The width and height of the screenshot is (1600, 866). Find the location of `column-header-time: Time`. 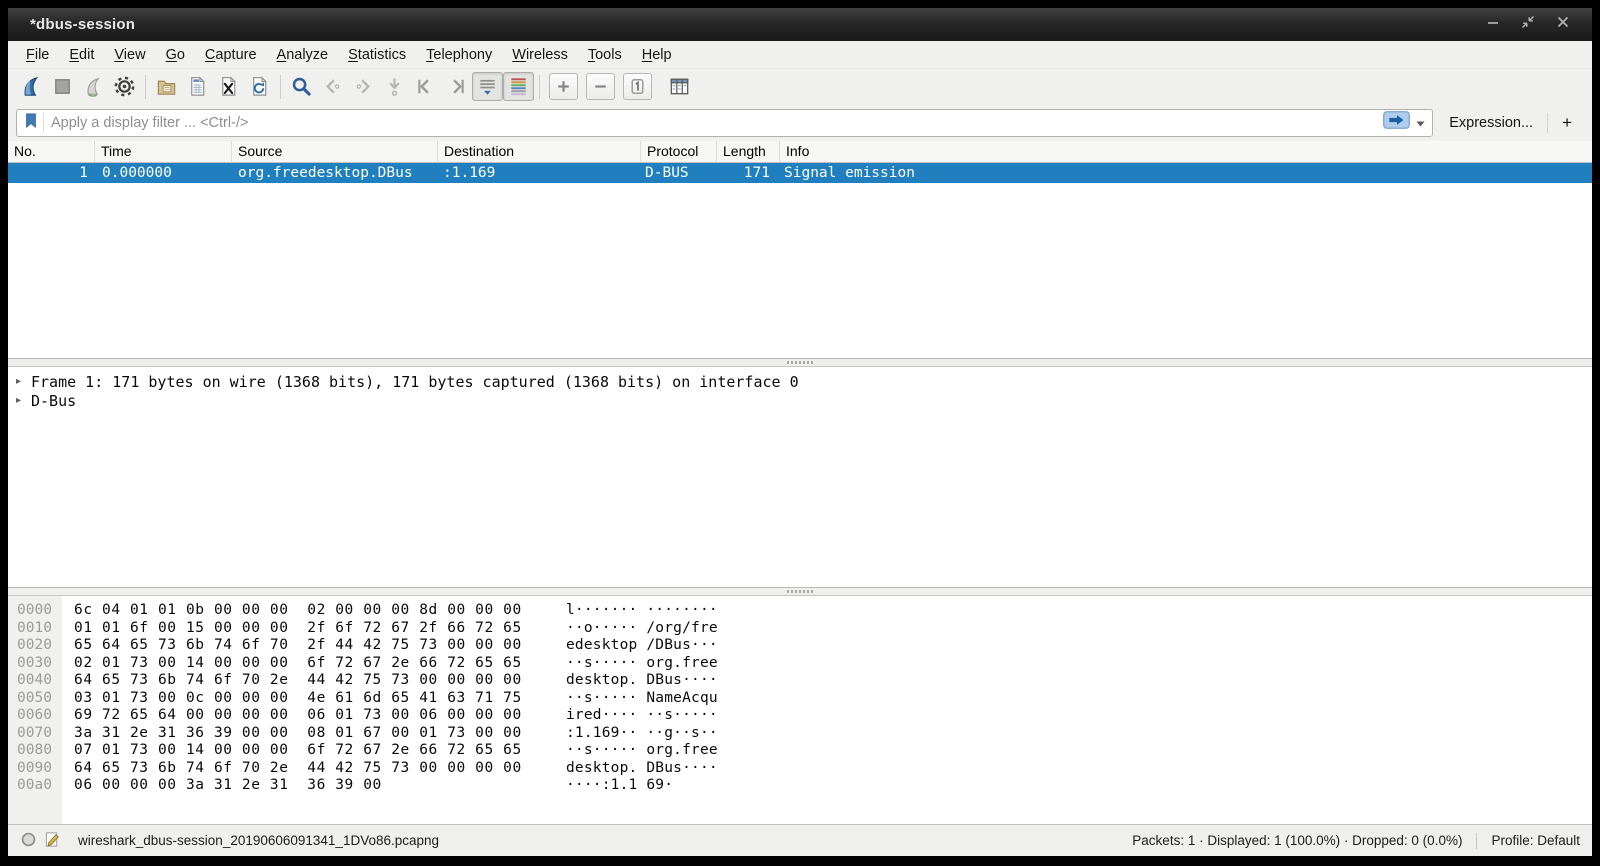

column-header-time: Time is located at coordinates (163, 151).